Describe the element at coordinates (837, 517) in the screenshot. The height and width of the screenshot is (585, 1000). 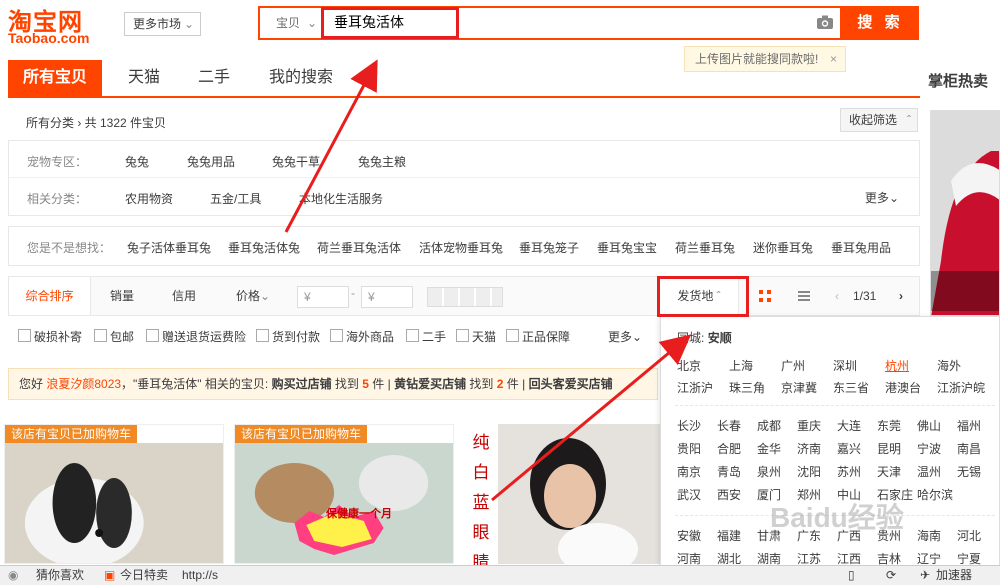
I see `watermark: Baidu经验` at that location.